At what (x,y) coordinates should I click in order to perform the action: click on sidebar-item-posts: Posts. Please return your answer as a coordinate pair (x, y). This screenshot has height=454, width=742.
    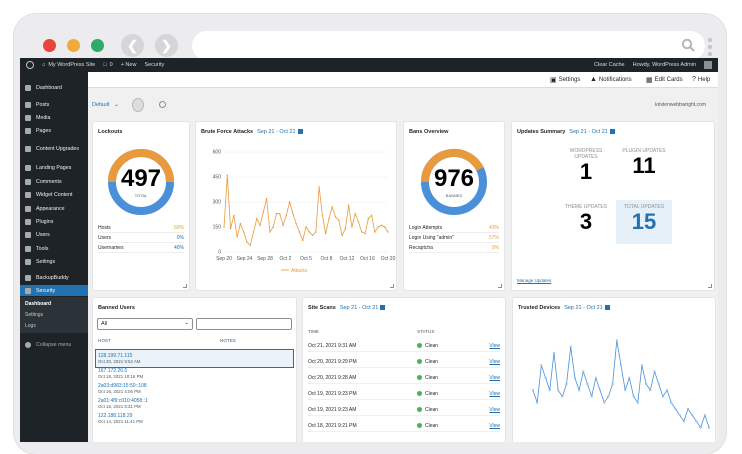
    Looking at the image, I should click on (54, 104).